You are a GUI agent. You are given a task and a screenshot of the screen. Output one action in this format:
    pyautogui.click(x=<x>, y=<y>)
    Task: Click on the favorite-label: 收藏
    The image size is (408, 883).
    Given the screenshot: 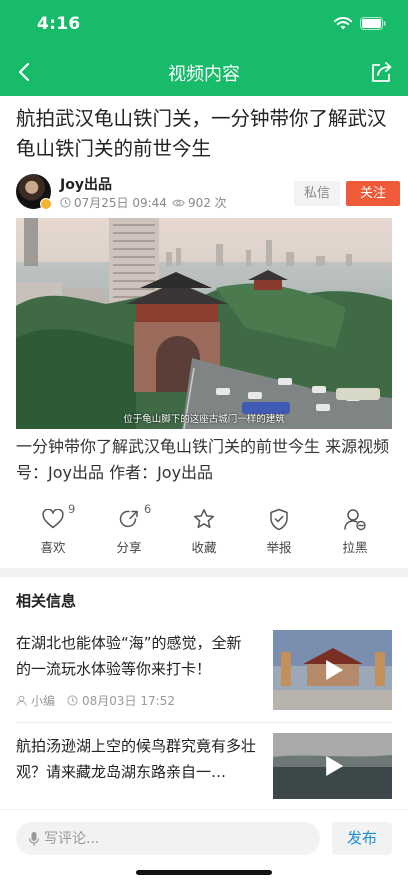 What is the action you would take?
    pyautogui.click(x=204, y=547)
    